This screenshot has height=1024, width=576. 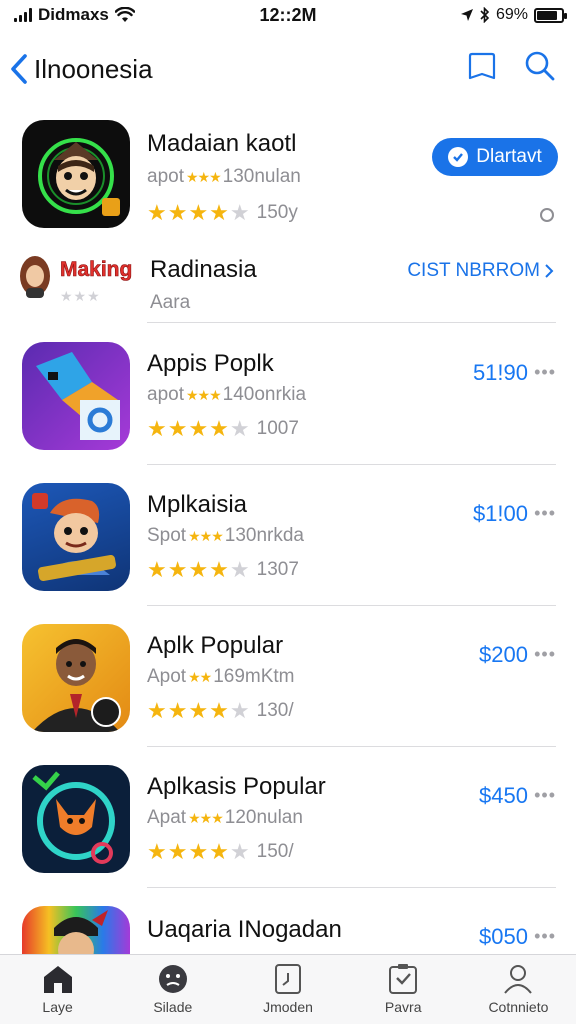 I want to click on chevron-right-icon, so click(x=549, y=271).